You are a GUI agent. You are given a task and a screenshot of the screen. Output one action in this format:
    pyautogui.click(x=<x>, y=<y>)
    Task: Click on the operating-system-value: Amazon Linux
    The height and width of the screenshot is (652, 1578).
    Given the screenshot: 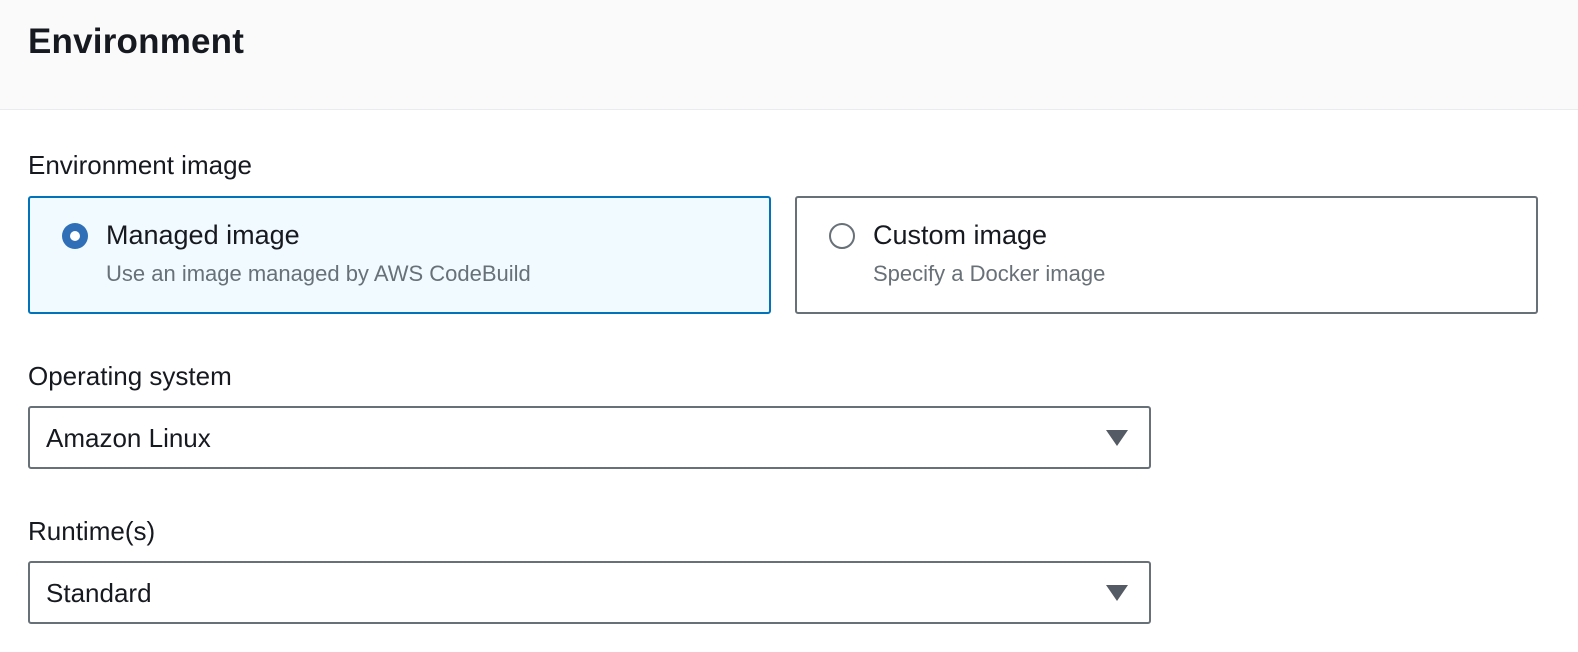 What is the action you would take?
    pyautogui.click(x=128, y=438)
    